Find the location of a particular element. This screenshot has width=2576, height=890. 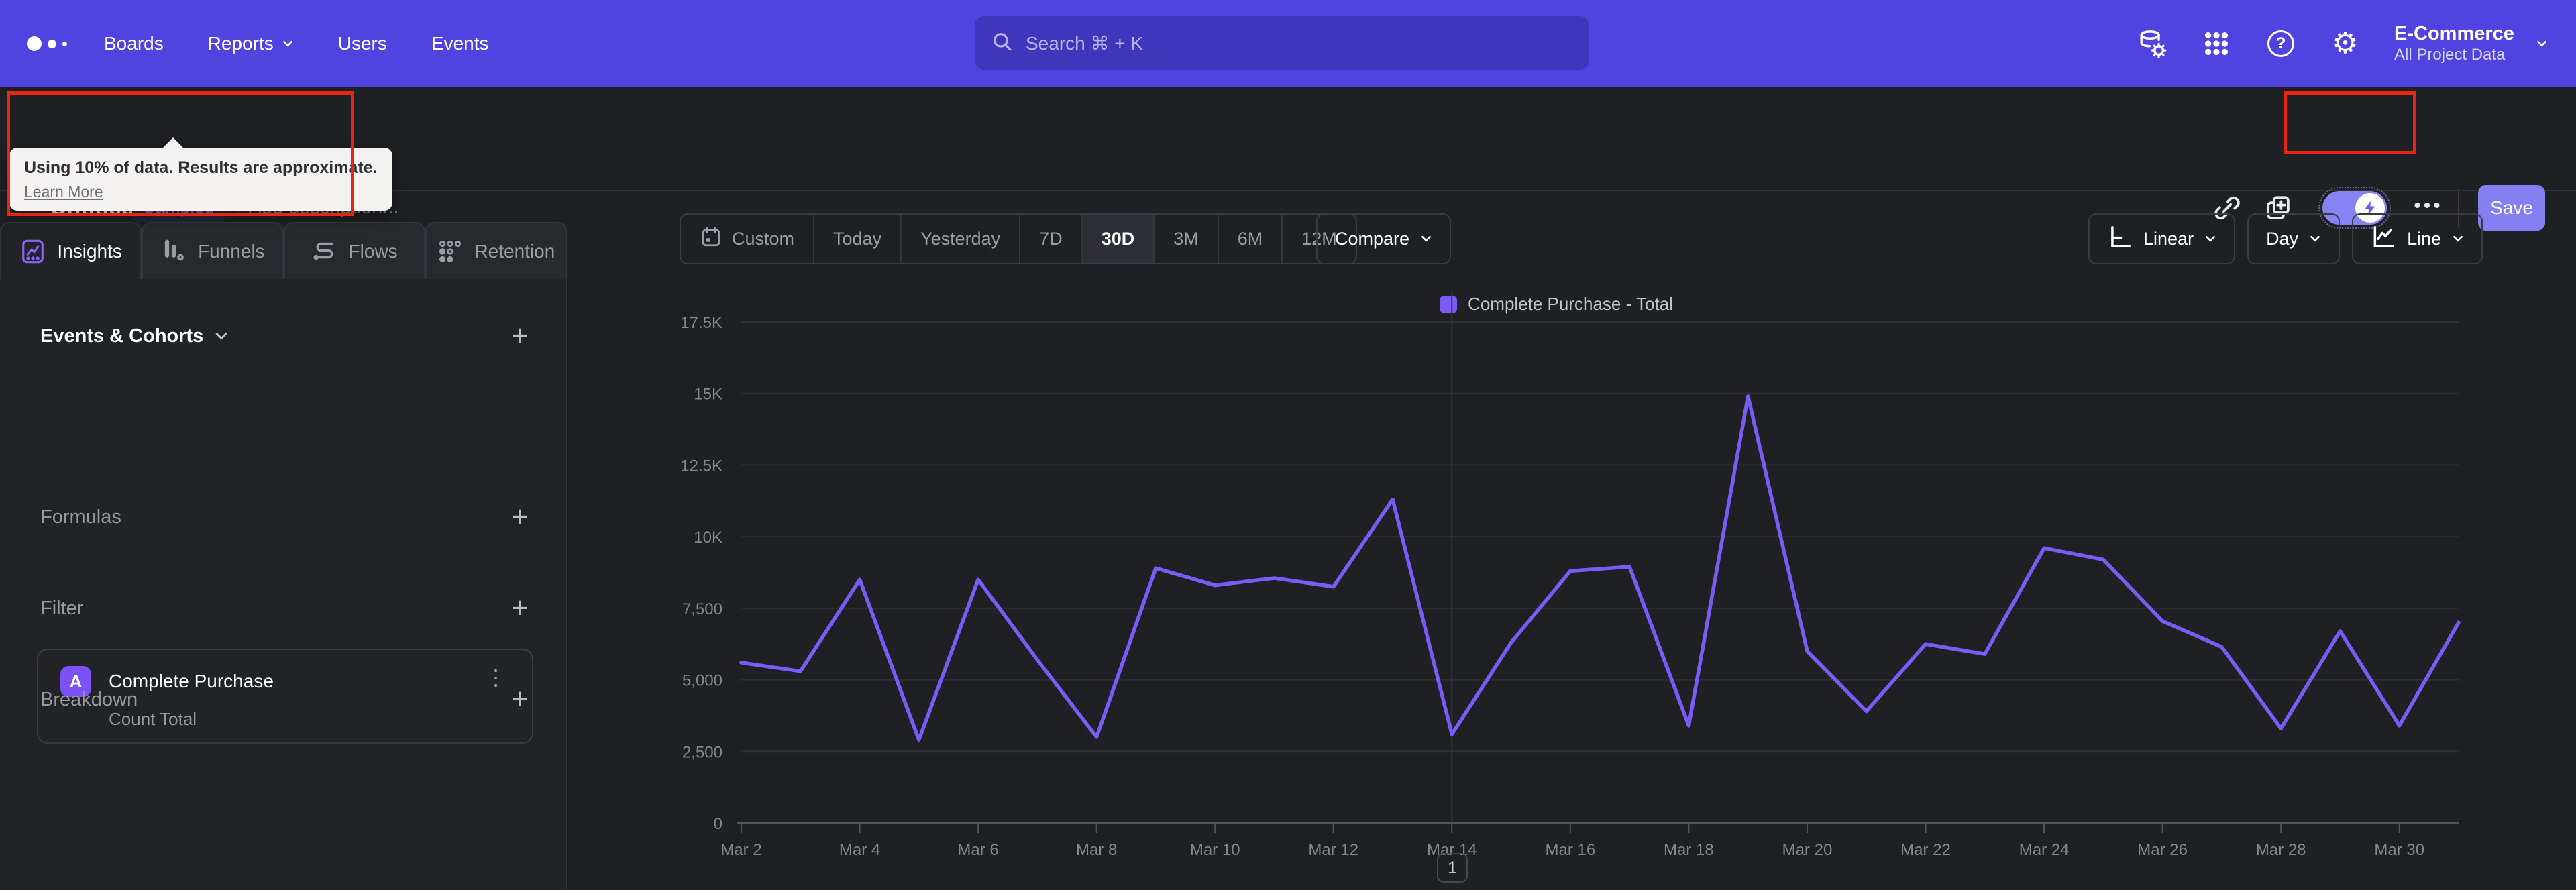

tab-label: Retention is located at coordinates (514, 251).